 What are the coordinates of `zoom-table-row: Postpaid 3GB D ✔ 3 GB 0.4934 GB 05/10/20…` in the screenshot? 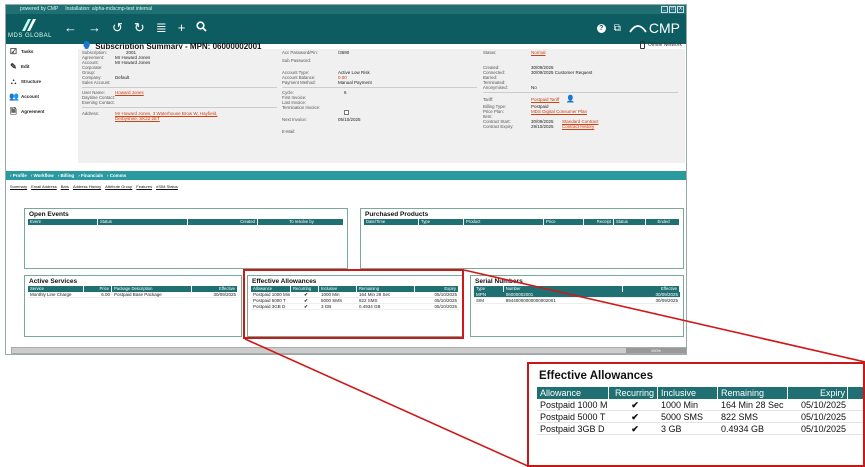 It's located at (700, 429).